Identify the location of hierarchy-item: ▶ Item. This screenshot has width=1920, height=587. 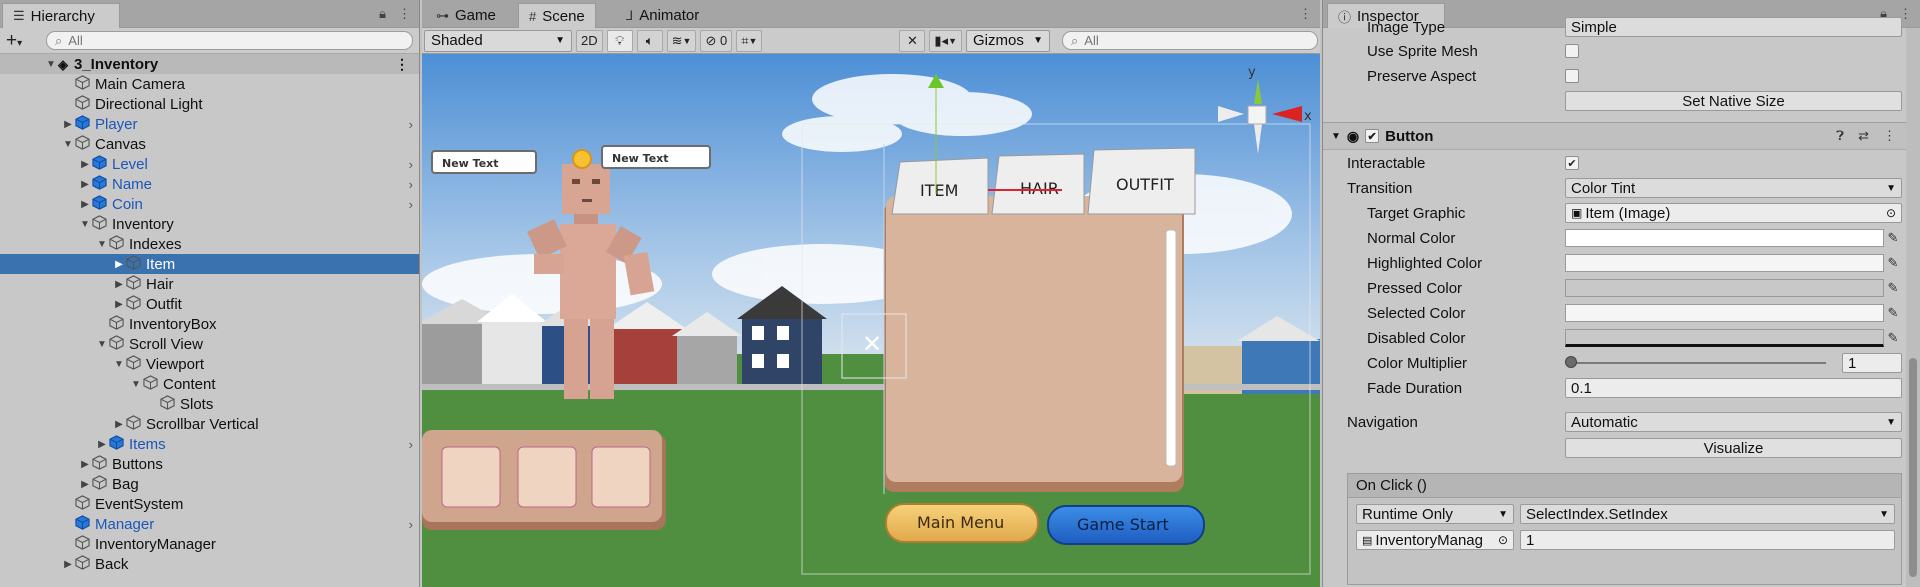
(209, 264).